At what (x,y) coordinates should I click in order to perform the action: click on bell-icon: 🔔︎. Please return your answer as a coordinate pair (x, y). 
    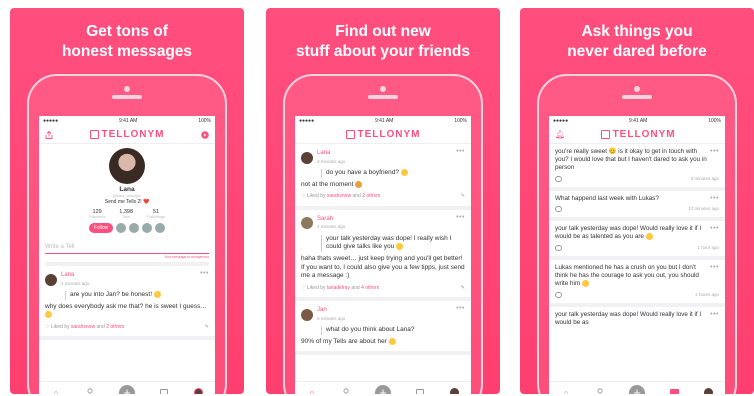
    Looking at the image, I should click on (560, 134).